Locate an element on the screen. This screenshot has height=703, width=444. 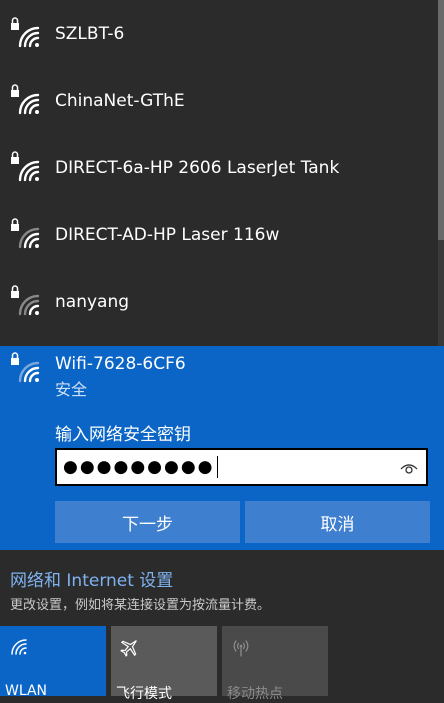
text-caret is located at coordinates (217, 467).